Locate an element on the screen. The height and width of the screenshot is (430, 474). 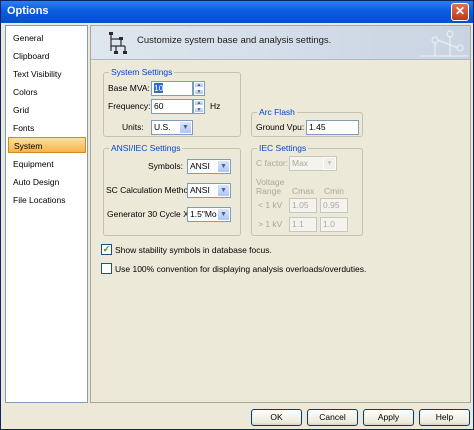
frequency-label: Frequency: is located at coordinates (129, 106).